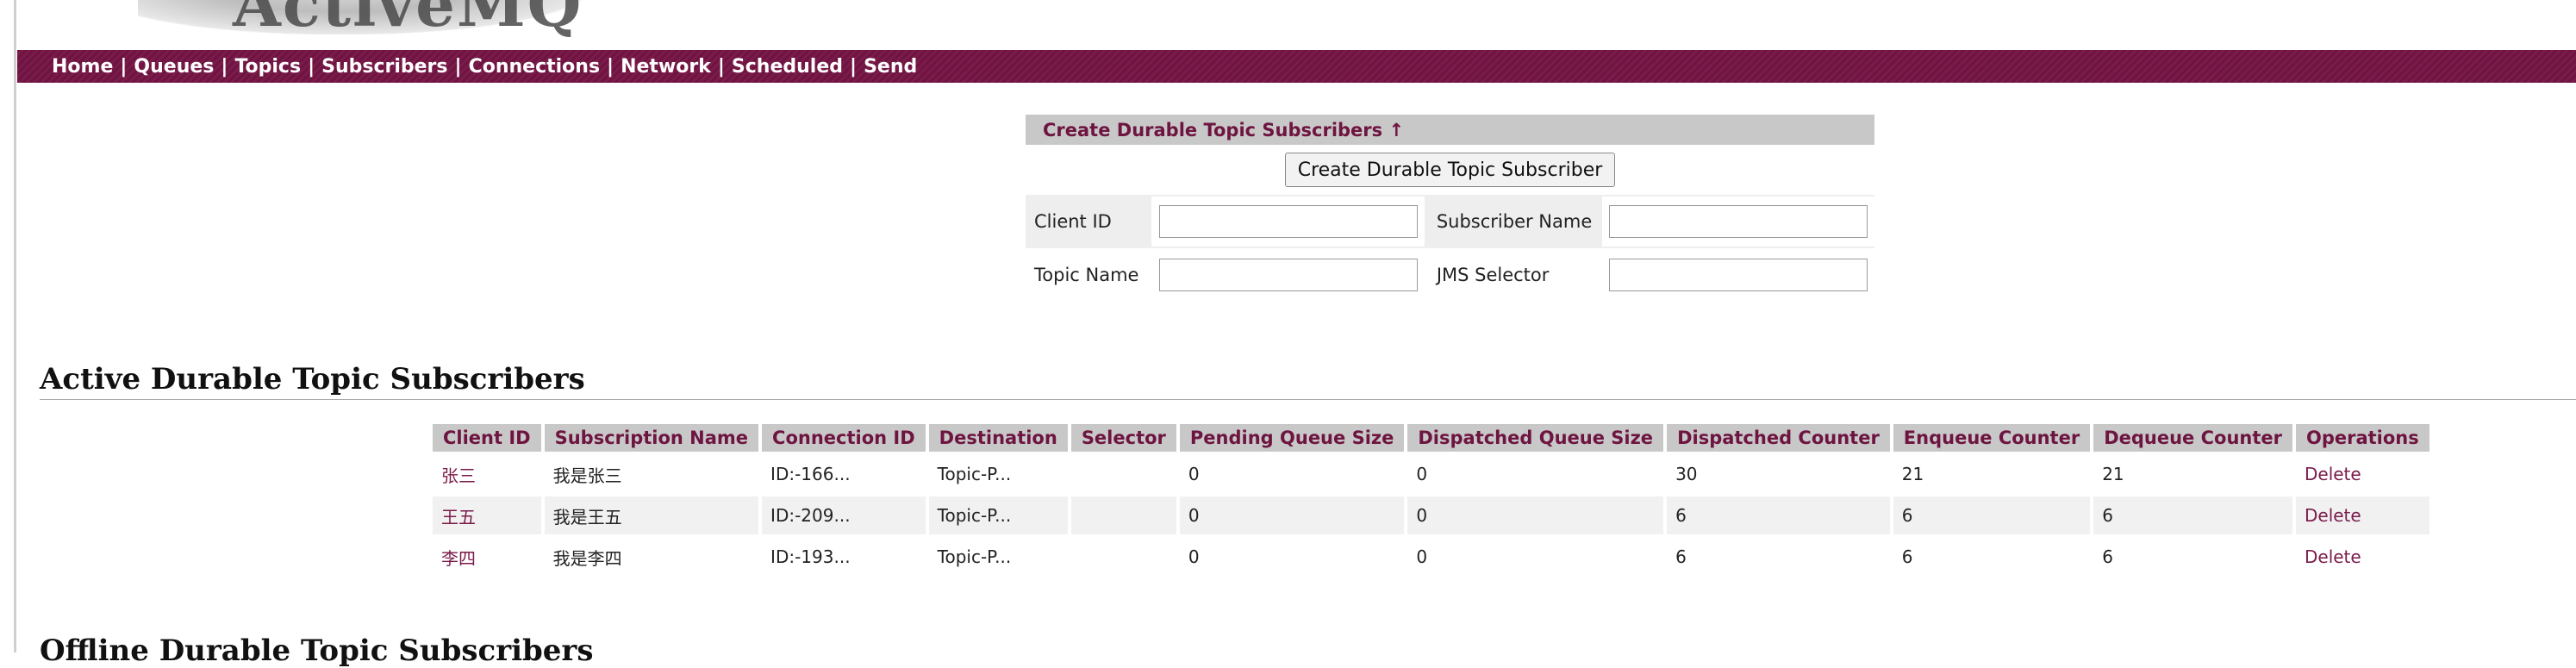 This screenshot has width=2576, height=668. What do you see at coordinates (312, 379) in the screenshot?
I see `active-subscribers-heading: Active Durable Topic Subscribers` at bounding box center [312, 379].